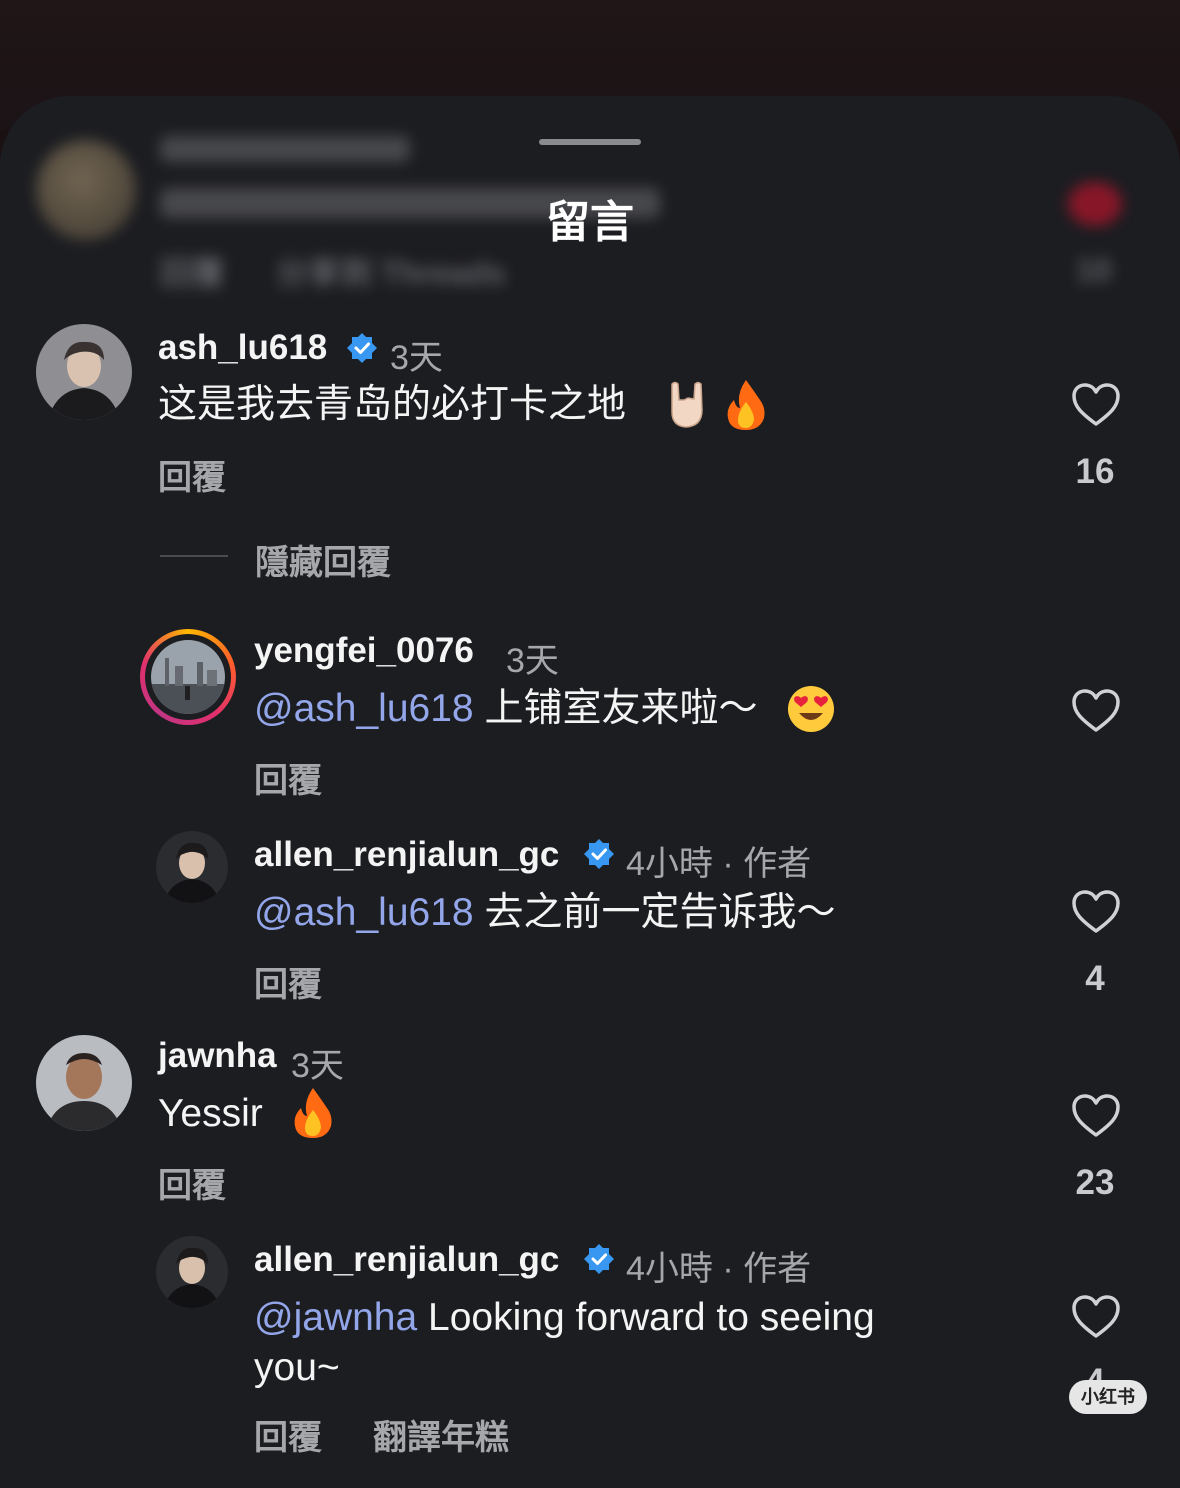 The width and height of the screenshot is (1180, 1488). Describe the element at coordinates (1095, 1182) in the screenshot. I see `like-count: 23` at that location.